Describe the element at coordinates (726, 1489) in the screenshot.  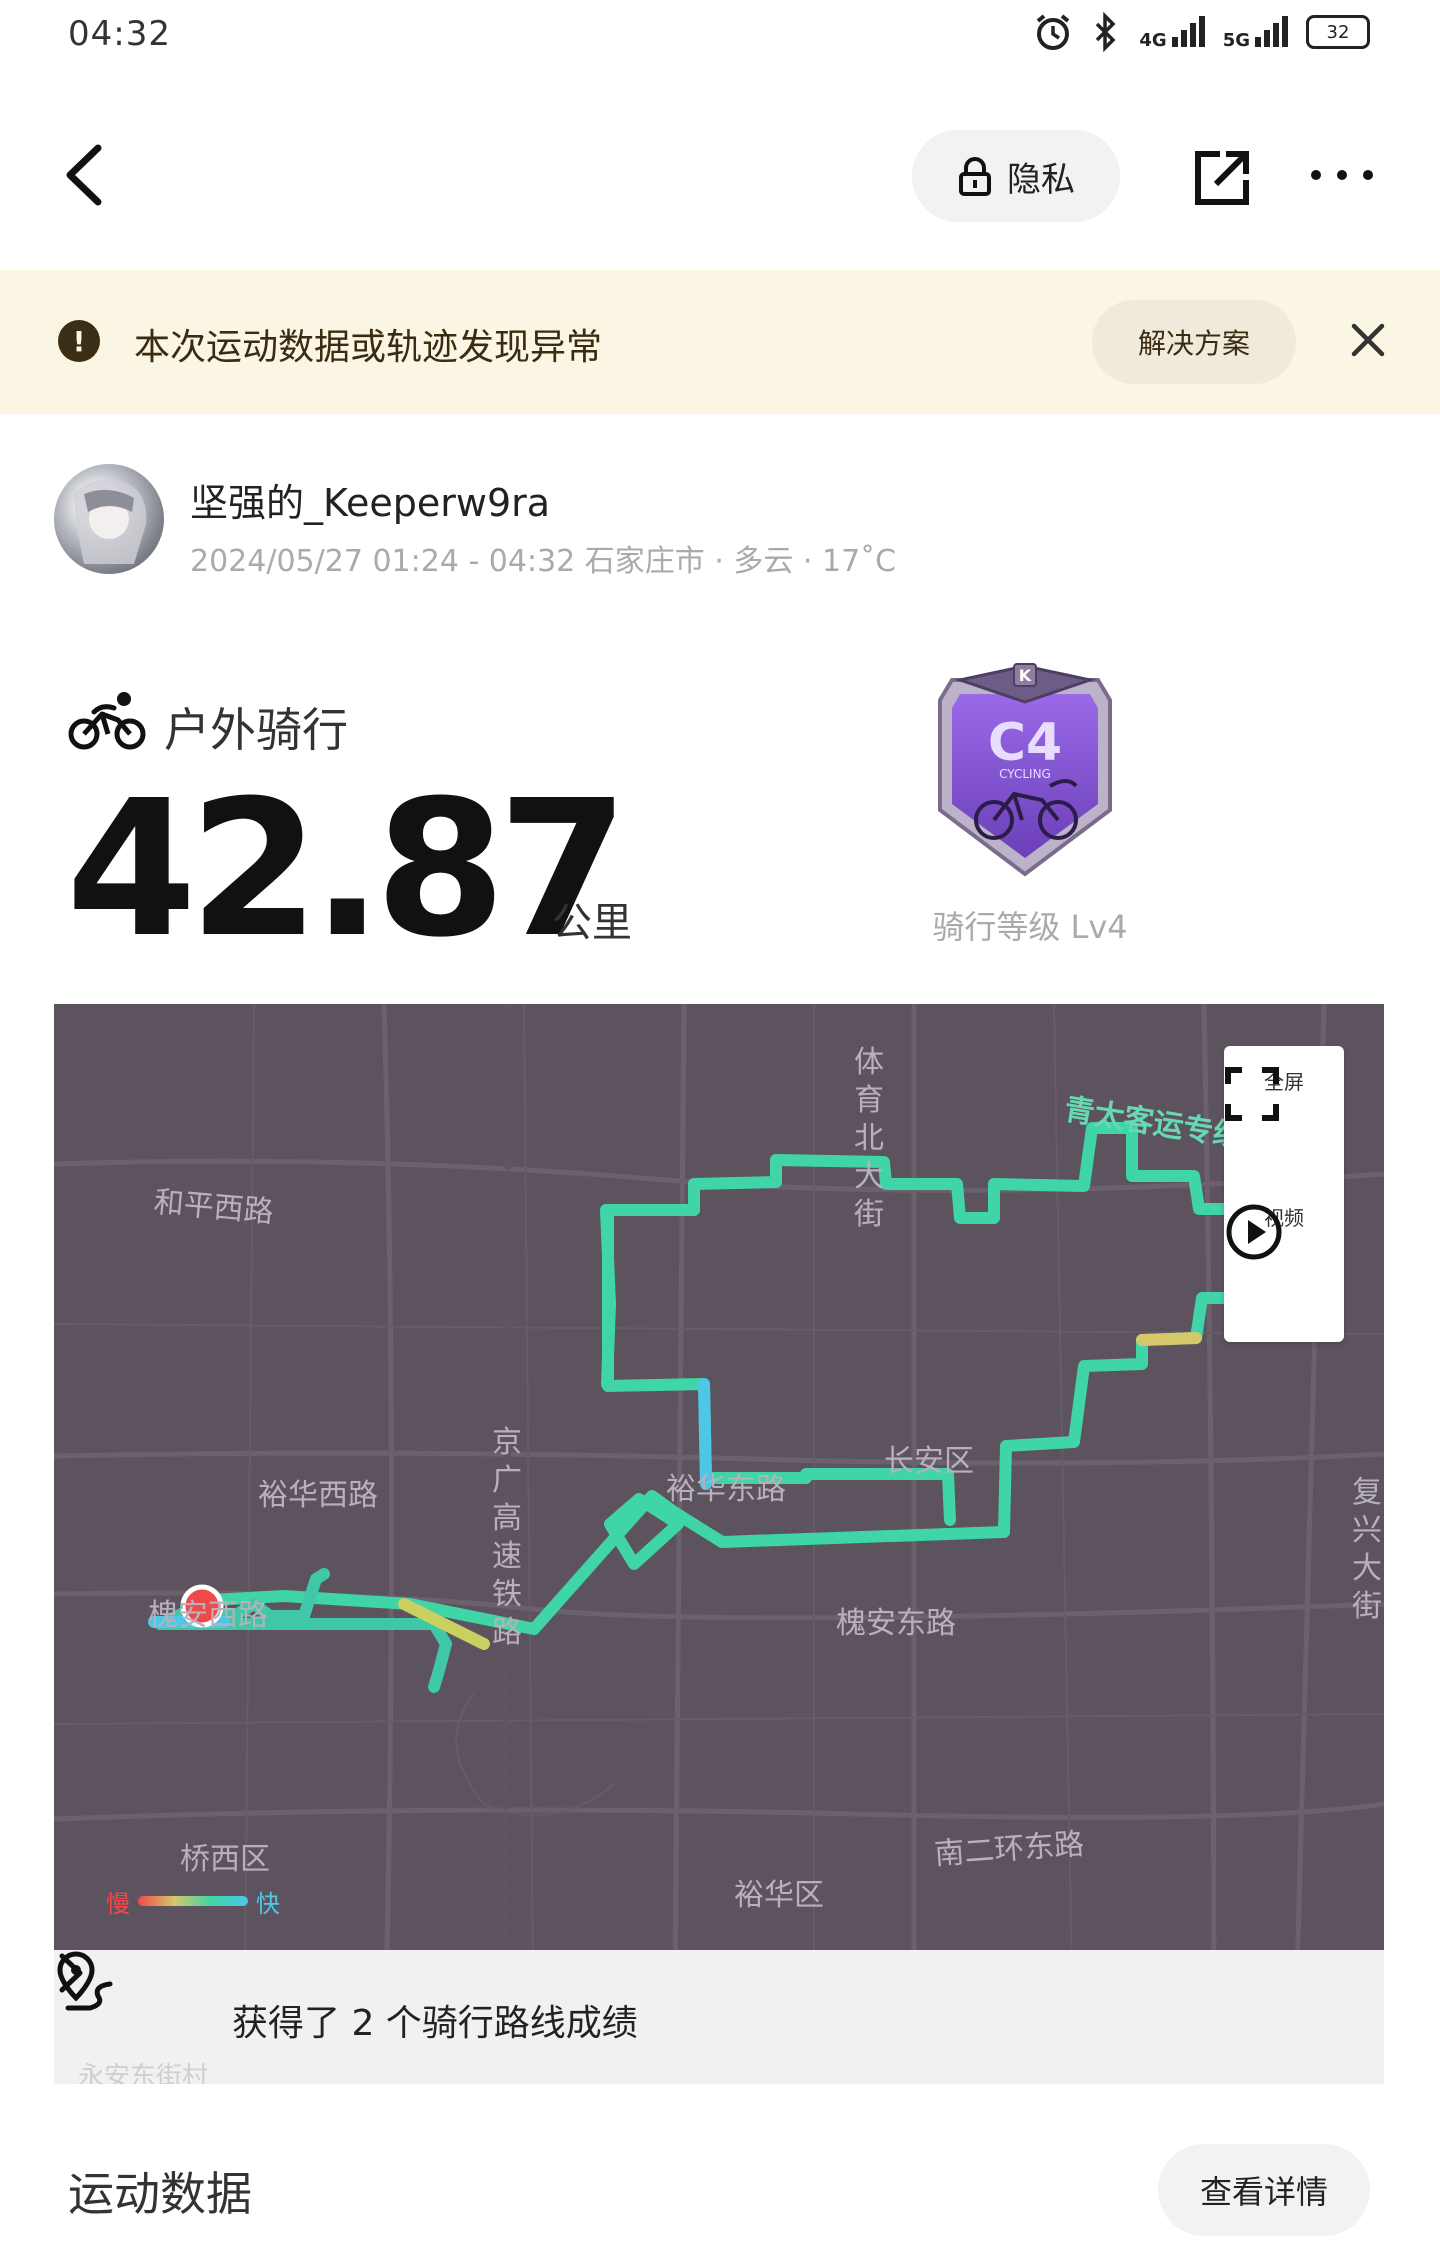
I see `map-label: 裕华东路` at that location.